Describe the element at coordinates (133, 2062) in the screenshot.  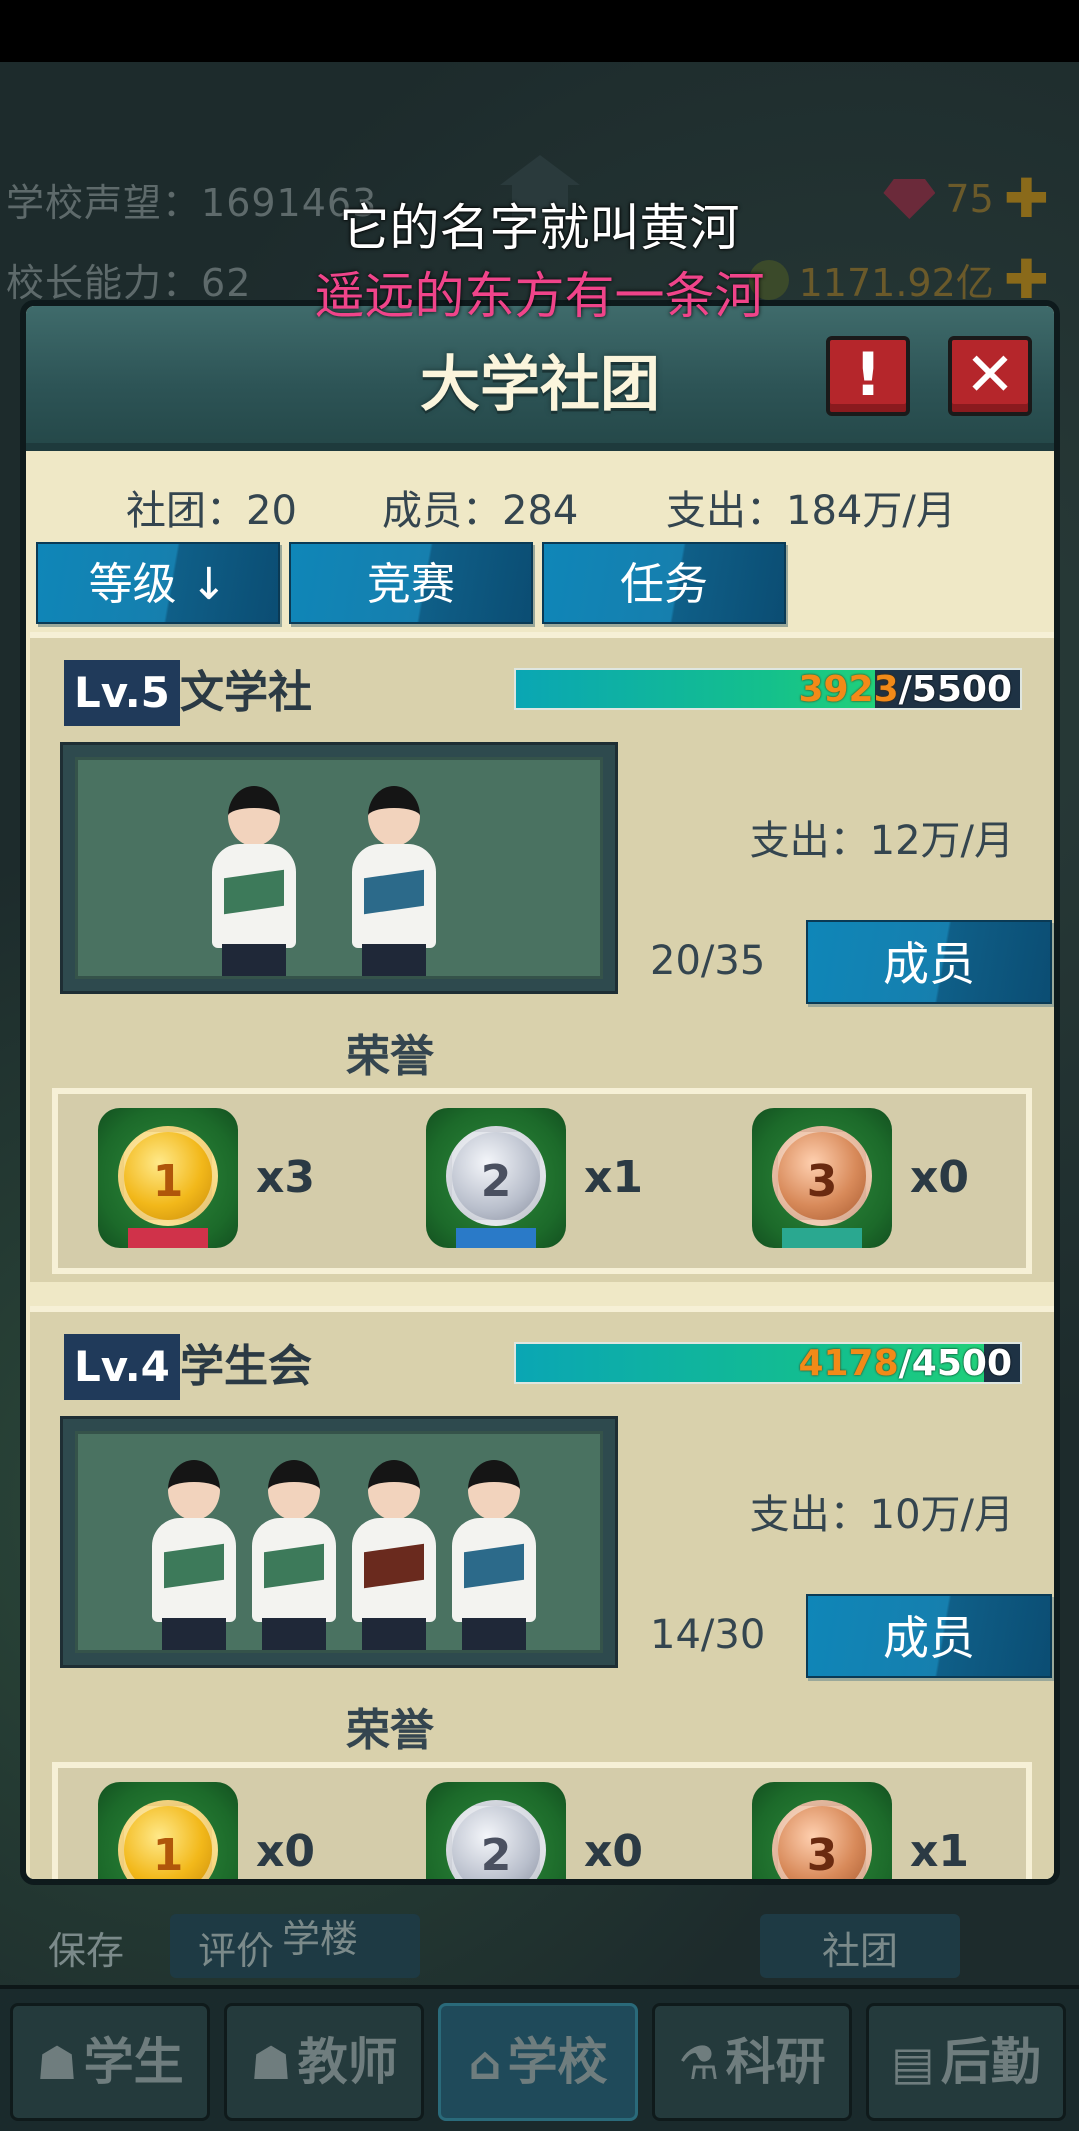
I see `nav-students-label: 学生` at that location.